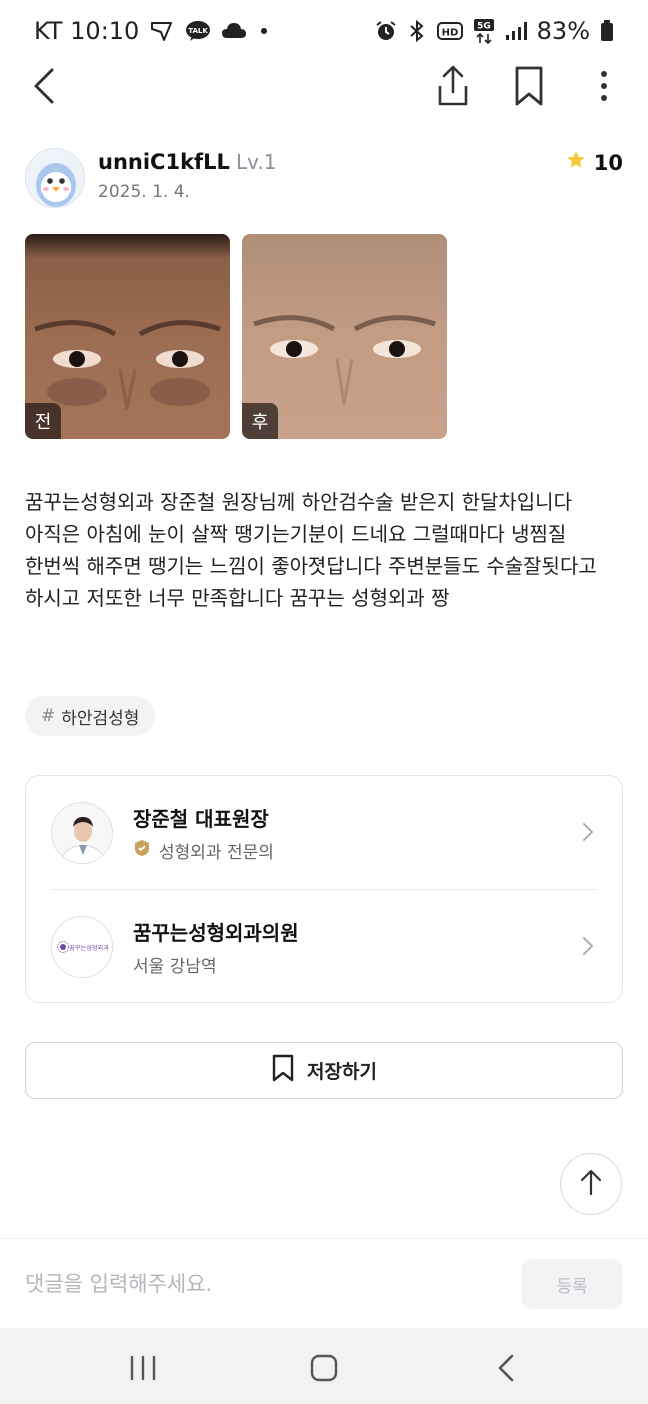 This screenshot has width=648, height=1404. What do you see at coordinates (449, 33) in the screenshot?
I see `hd-label: HD` at bounding box center [449, 33].